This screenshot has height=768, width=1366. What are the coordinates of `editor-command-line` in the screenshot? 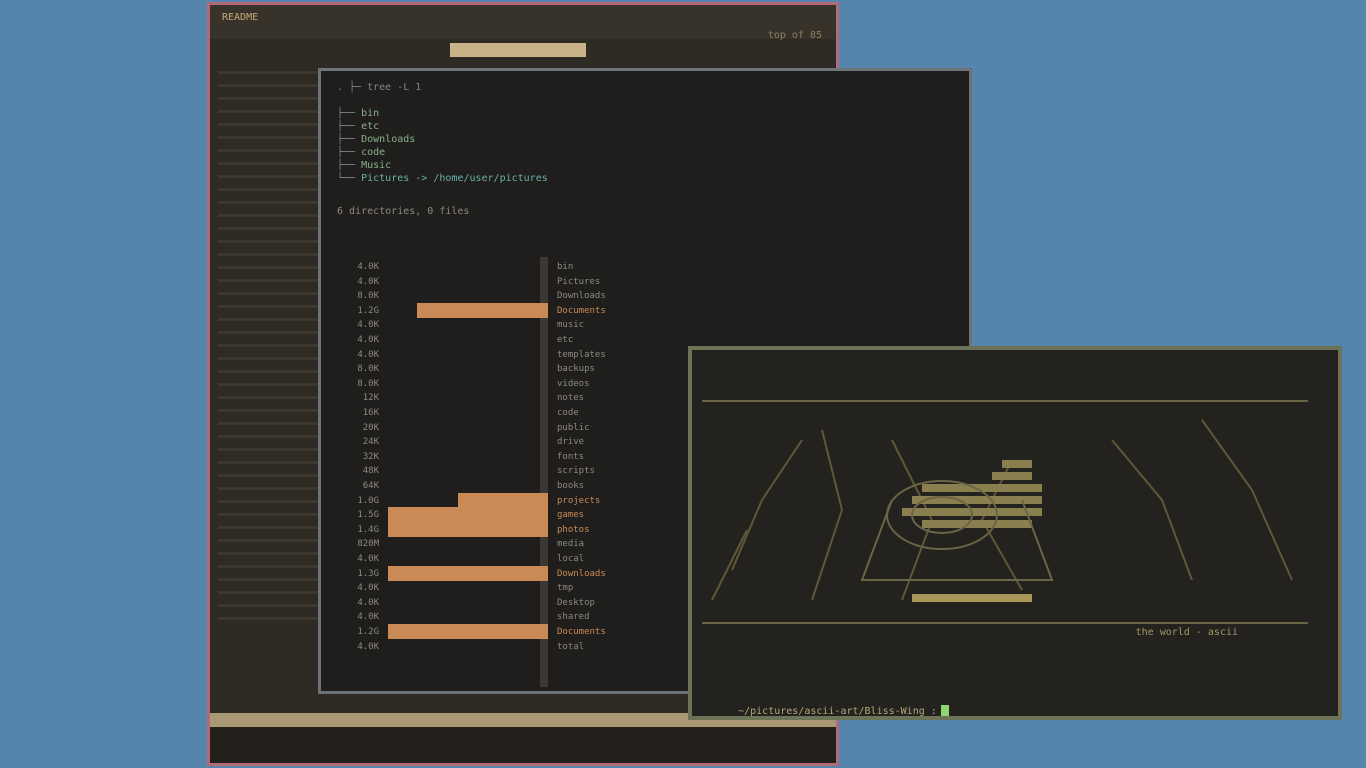 It's located at (523, 745).